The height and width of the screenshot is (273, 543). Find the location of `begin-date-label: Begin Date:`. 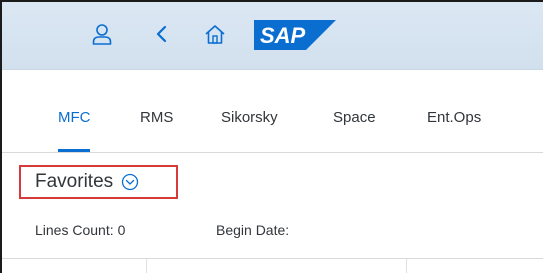

begin-date-label: Begin Date: is located at coordinates (253, 230).